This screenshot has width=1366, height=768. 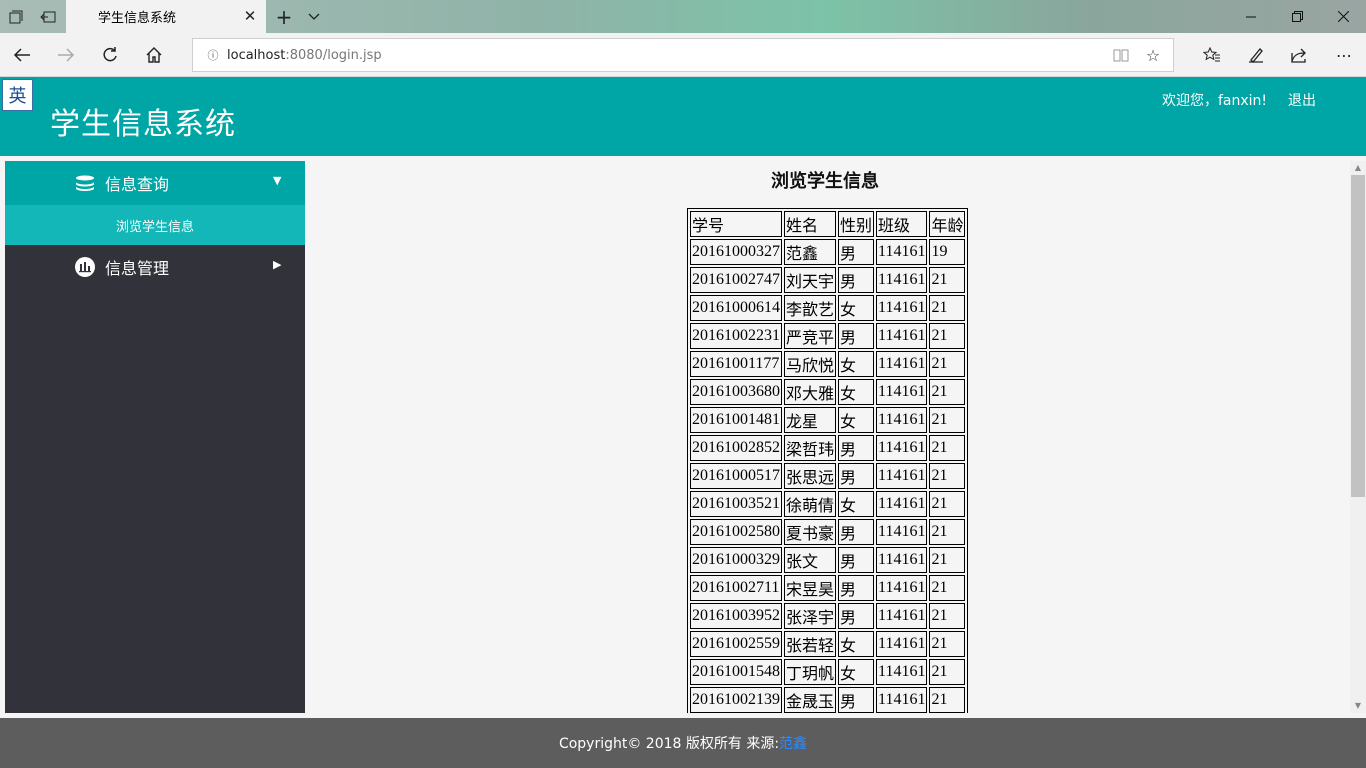 I want to click on sidebar-item-browse-students: 浏览学生信息, so click(x=155, y=225).